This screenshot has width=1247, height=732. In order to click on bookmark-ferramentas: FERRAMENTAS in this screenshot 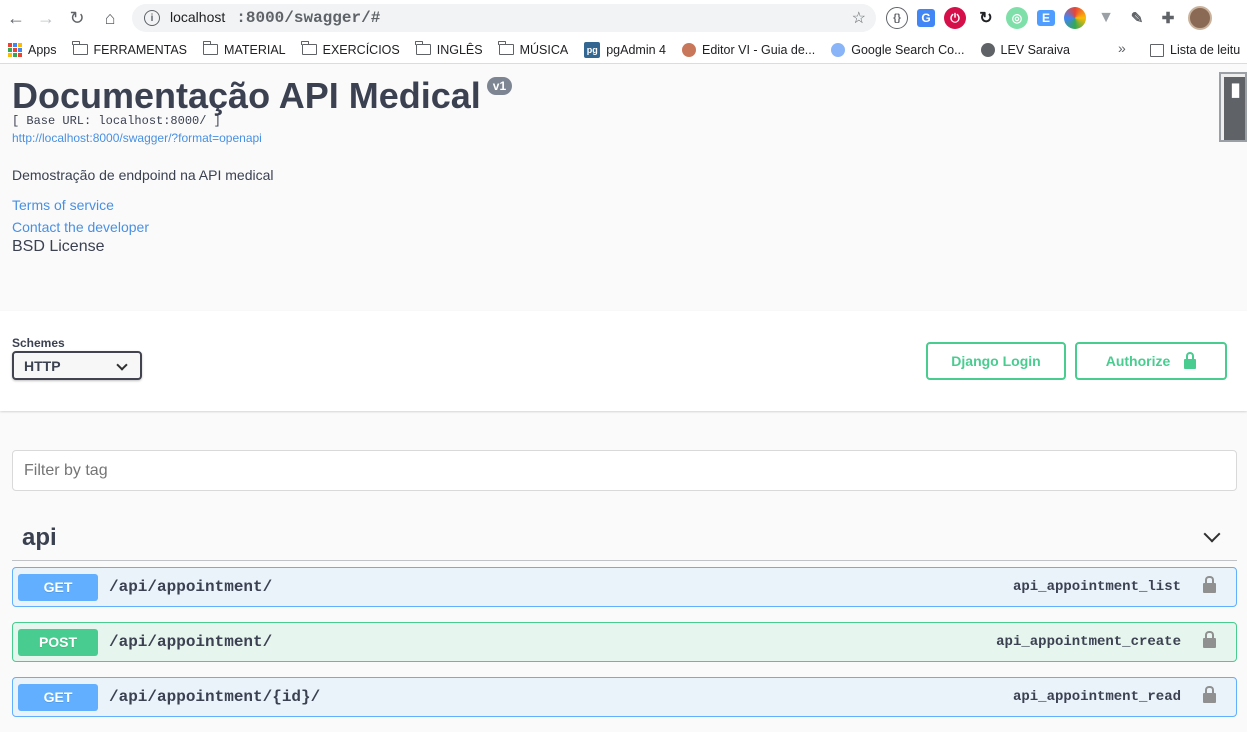, I will do `click(130, 50)`.